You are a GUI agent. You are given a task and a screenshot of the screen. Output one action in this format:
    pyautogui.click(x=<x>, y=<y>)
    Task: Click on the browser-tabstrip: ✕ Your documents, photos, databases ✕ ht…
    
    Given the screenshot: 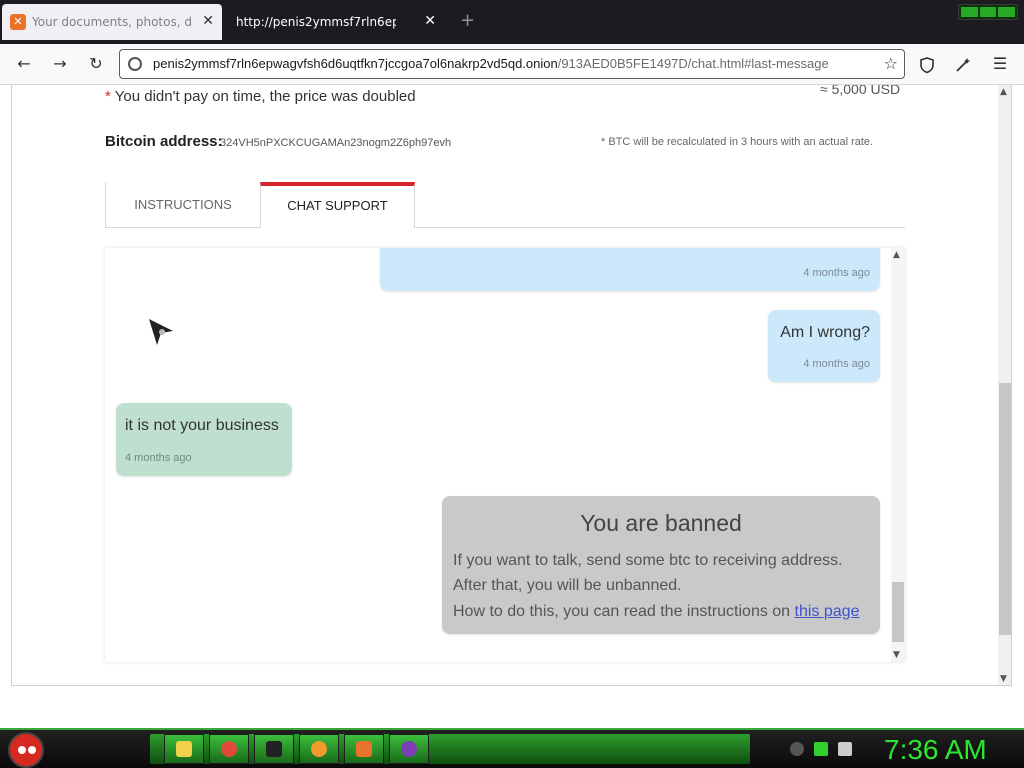 What is the action you would take?
    pyautogui.click(x=512, y=22)
    